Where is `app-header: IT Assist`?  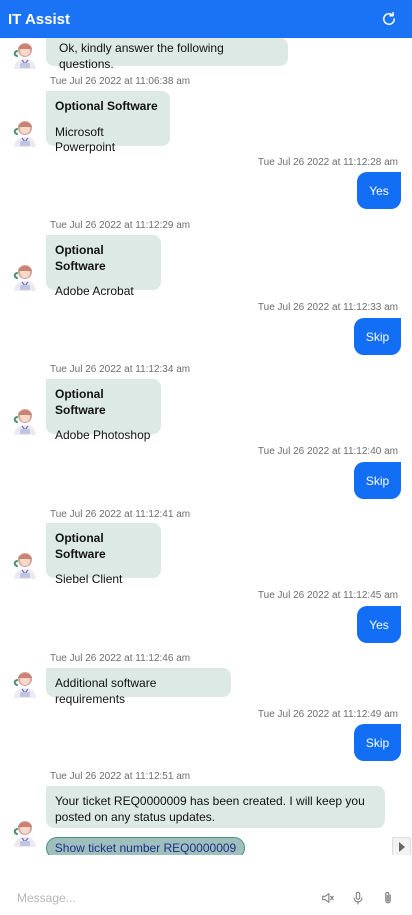
app-header: IT Assist is located at coordinates (206, 19).